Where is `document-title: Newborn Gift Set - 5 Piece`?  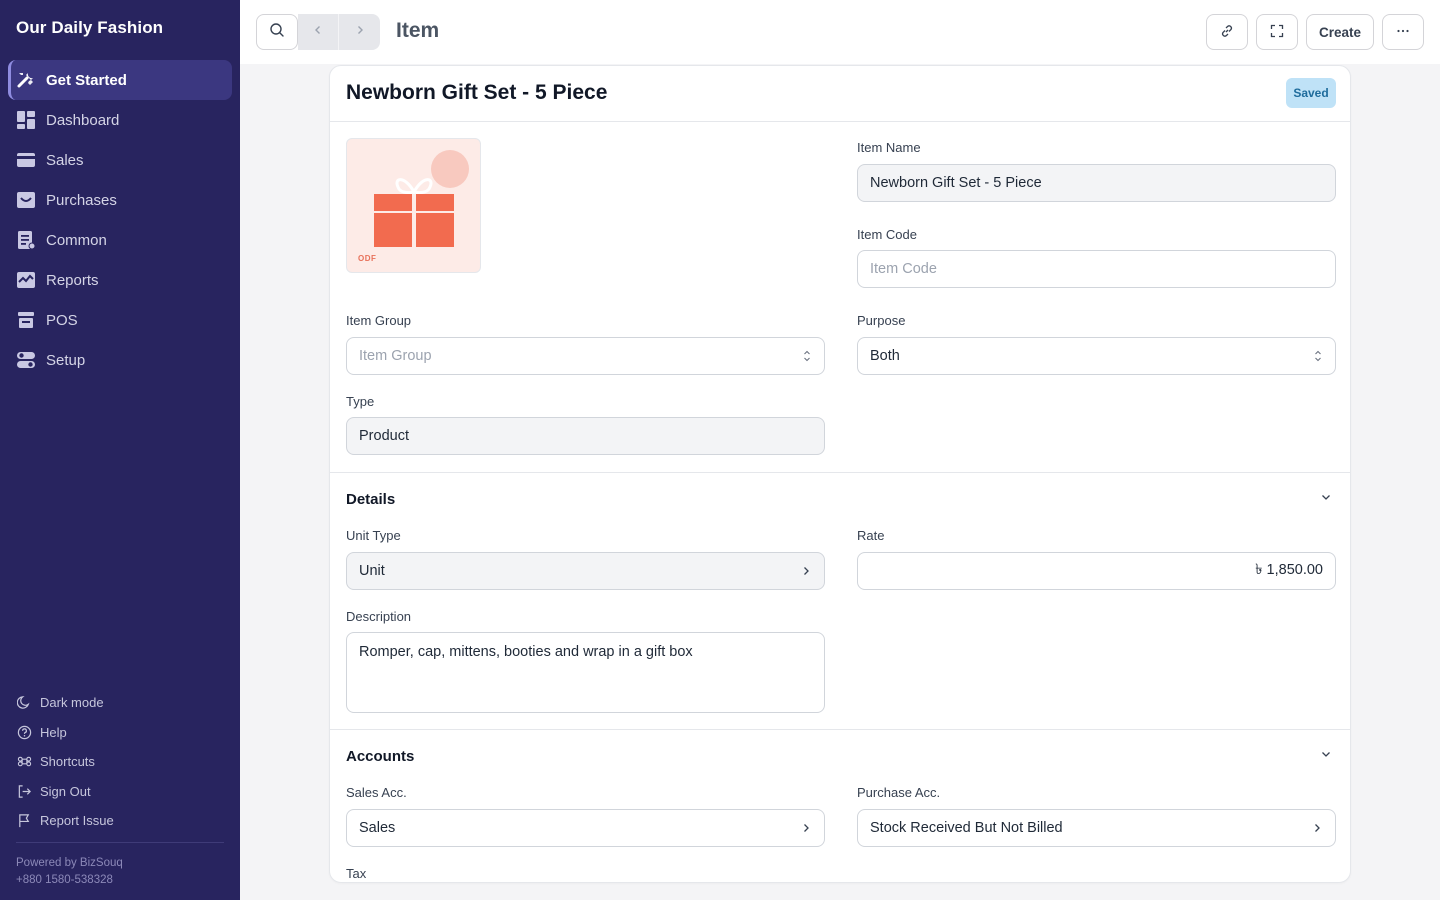
document-title: Newborn Gift Set - 5 Piece is located at coordinates (477, 92).